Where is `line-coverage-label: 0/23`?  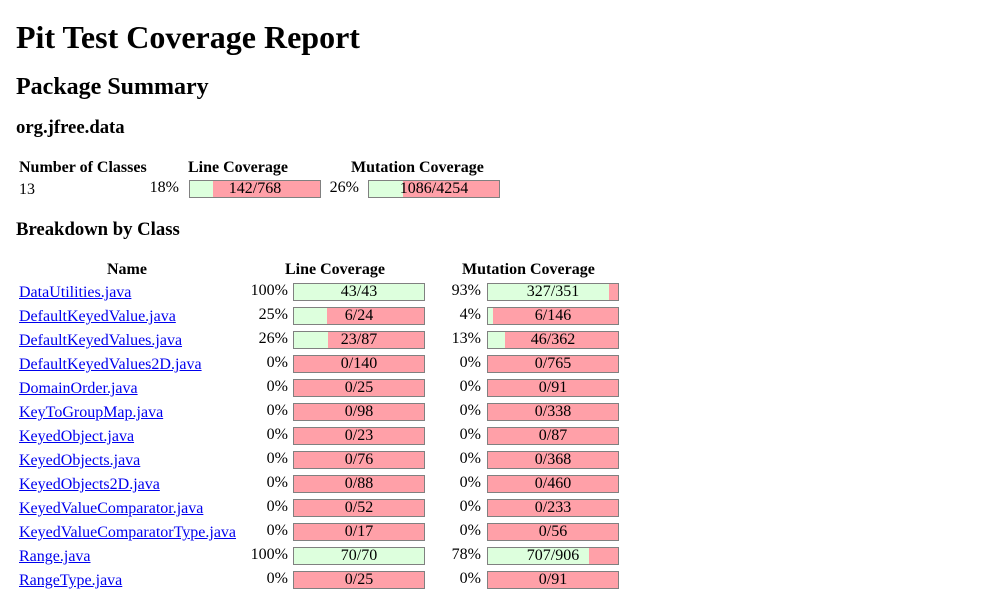
line-coverage-label: 0/23 is located at coordinates (359, 435).